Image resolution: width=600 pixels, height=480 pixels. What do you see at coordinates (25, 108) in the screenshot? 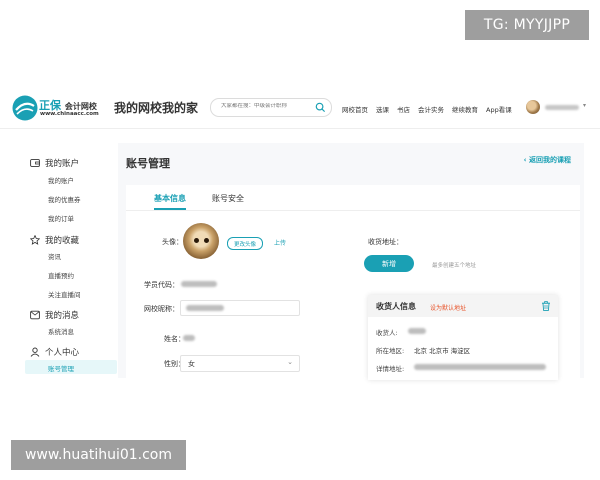
I see `brand-logo-icon` at bounding box center [25, 108].